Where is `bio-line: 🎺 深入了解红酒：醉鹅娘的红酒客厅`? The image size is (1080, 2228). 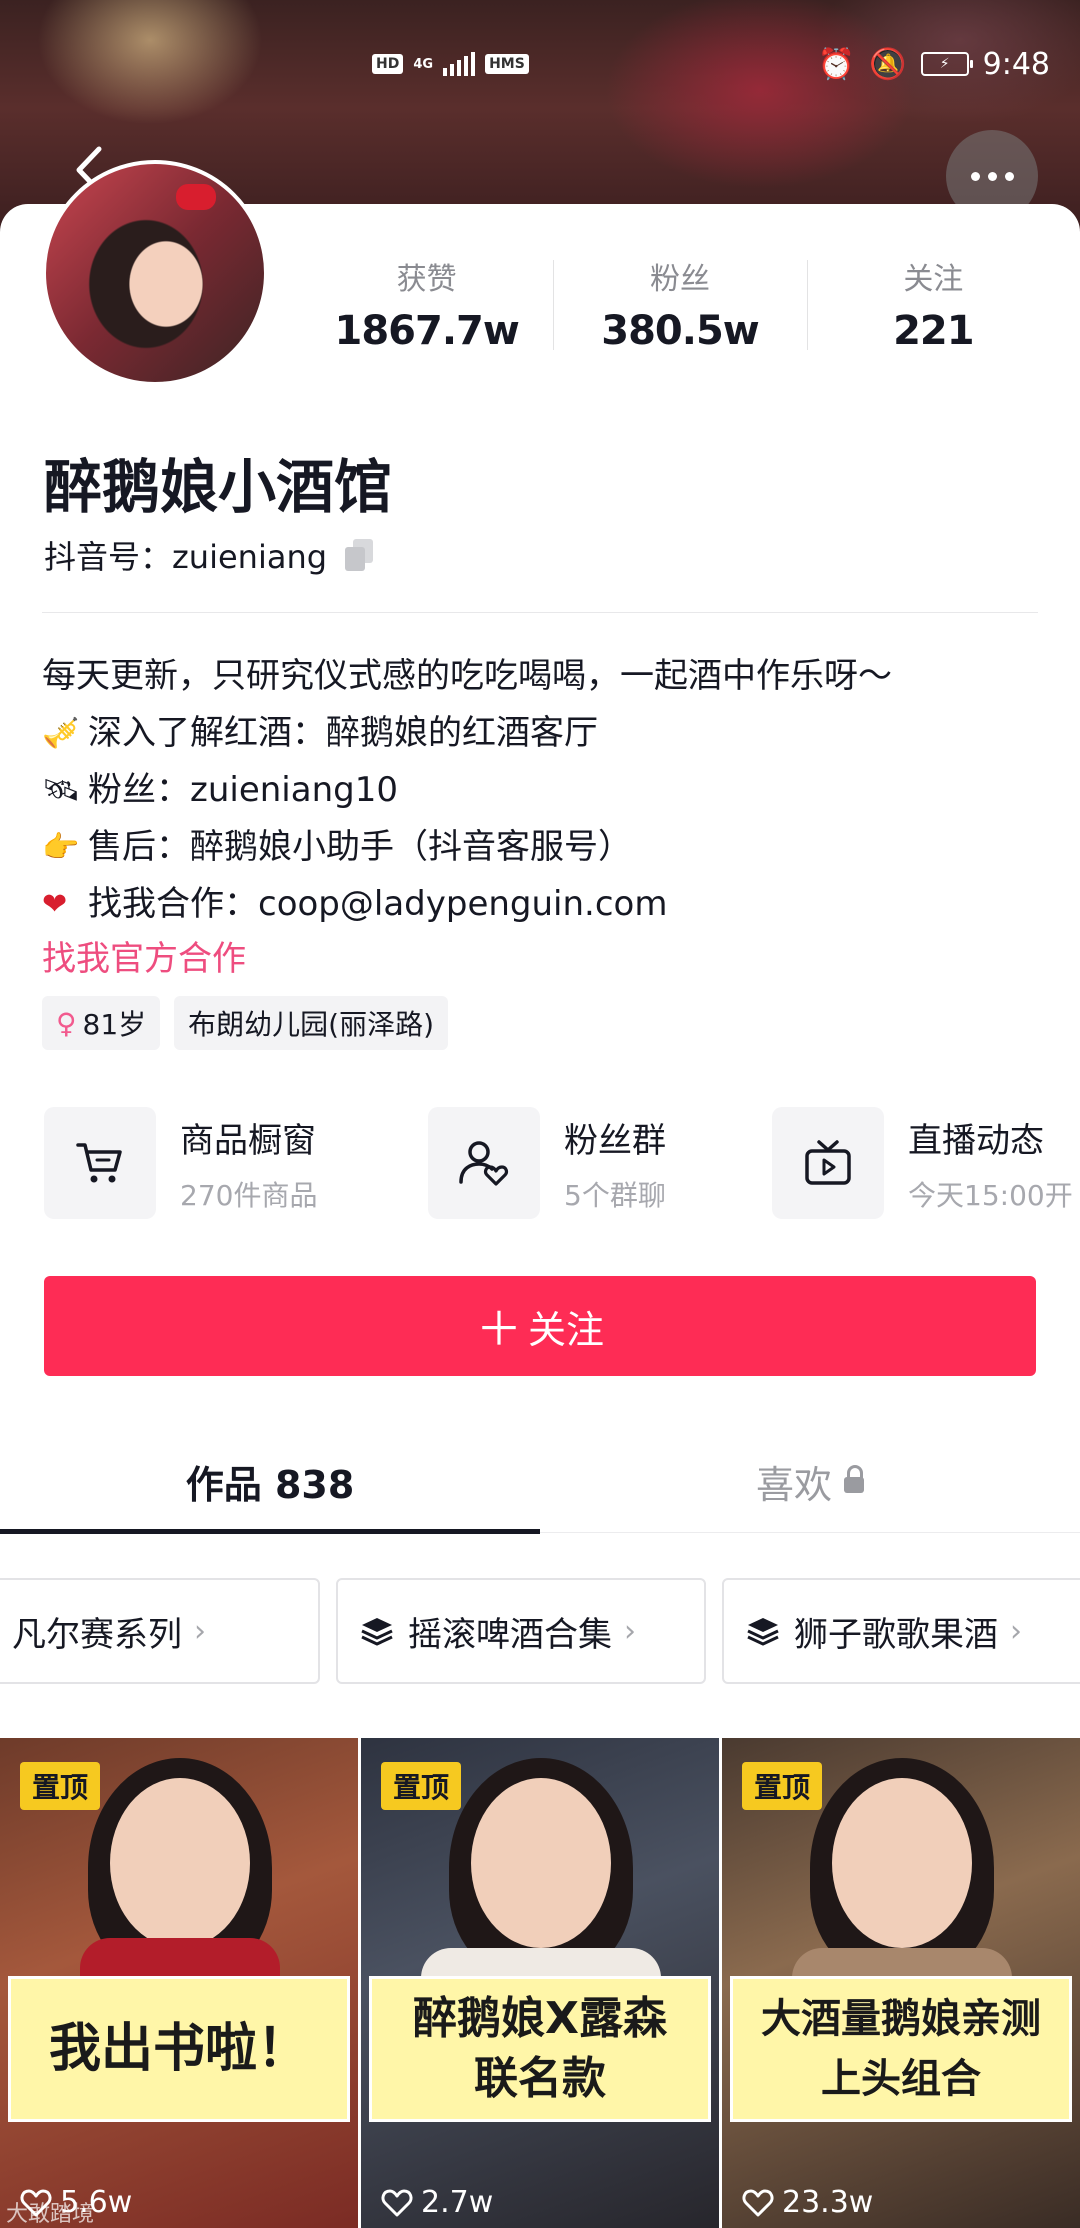
bio-line: 🎺 深入了解红酒：醉鹅娘的红酒客厅 is located at coordinates (547, 733).